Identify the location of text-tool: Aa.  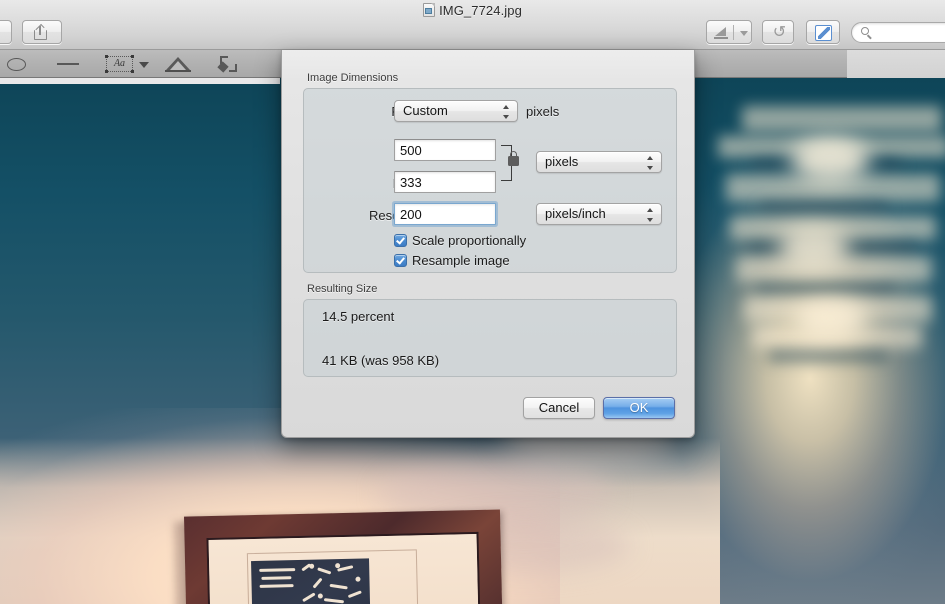
(128, 64).